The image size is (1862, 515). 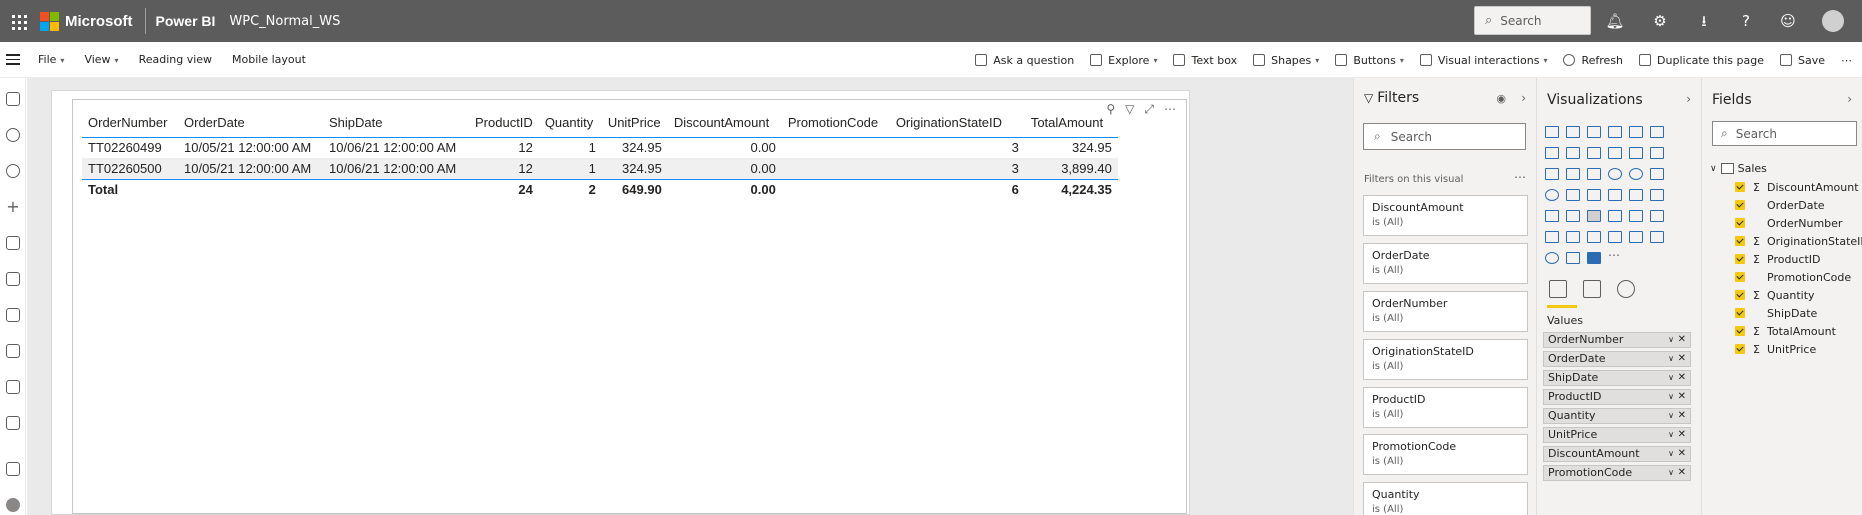 What do you see at coordinates (1594, 258) in the screenshot?
I see `r-visual-icon` at bounding box center [1594, 258].